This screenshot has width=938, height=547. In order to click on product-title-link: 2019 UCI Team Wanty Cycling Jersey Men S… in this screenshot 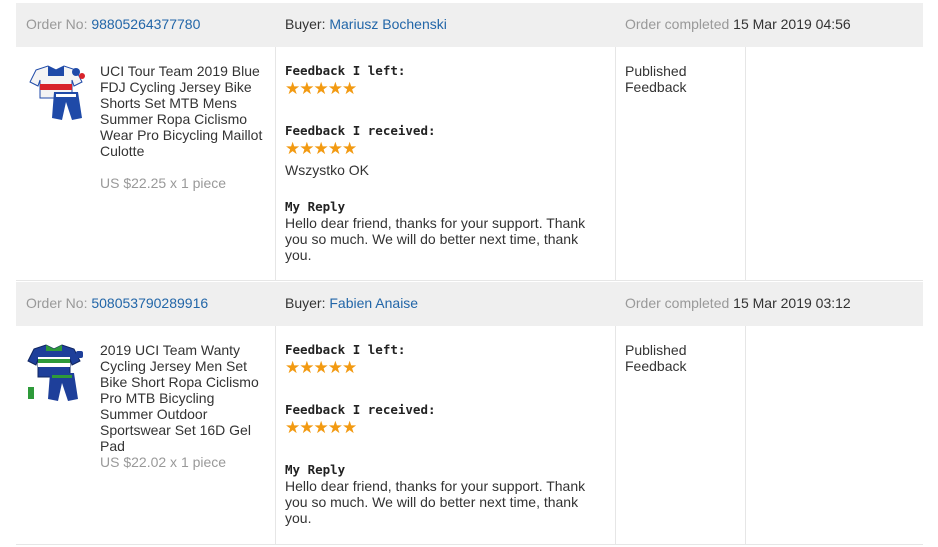, I will do `click(185, 398)`.